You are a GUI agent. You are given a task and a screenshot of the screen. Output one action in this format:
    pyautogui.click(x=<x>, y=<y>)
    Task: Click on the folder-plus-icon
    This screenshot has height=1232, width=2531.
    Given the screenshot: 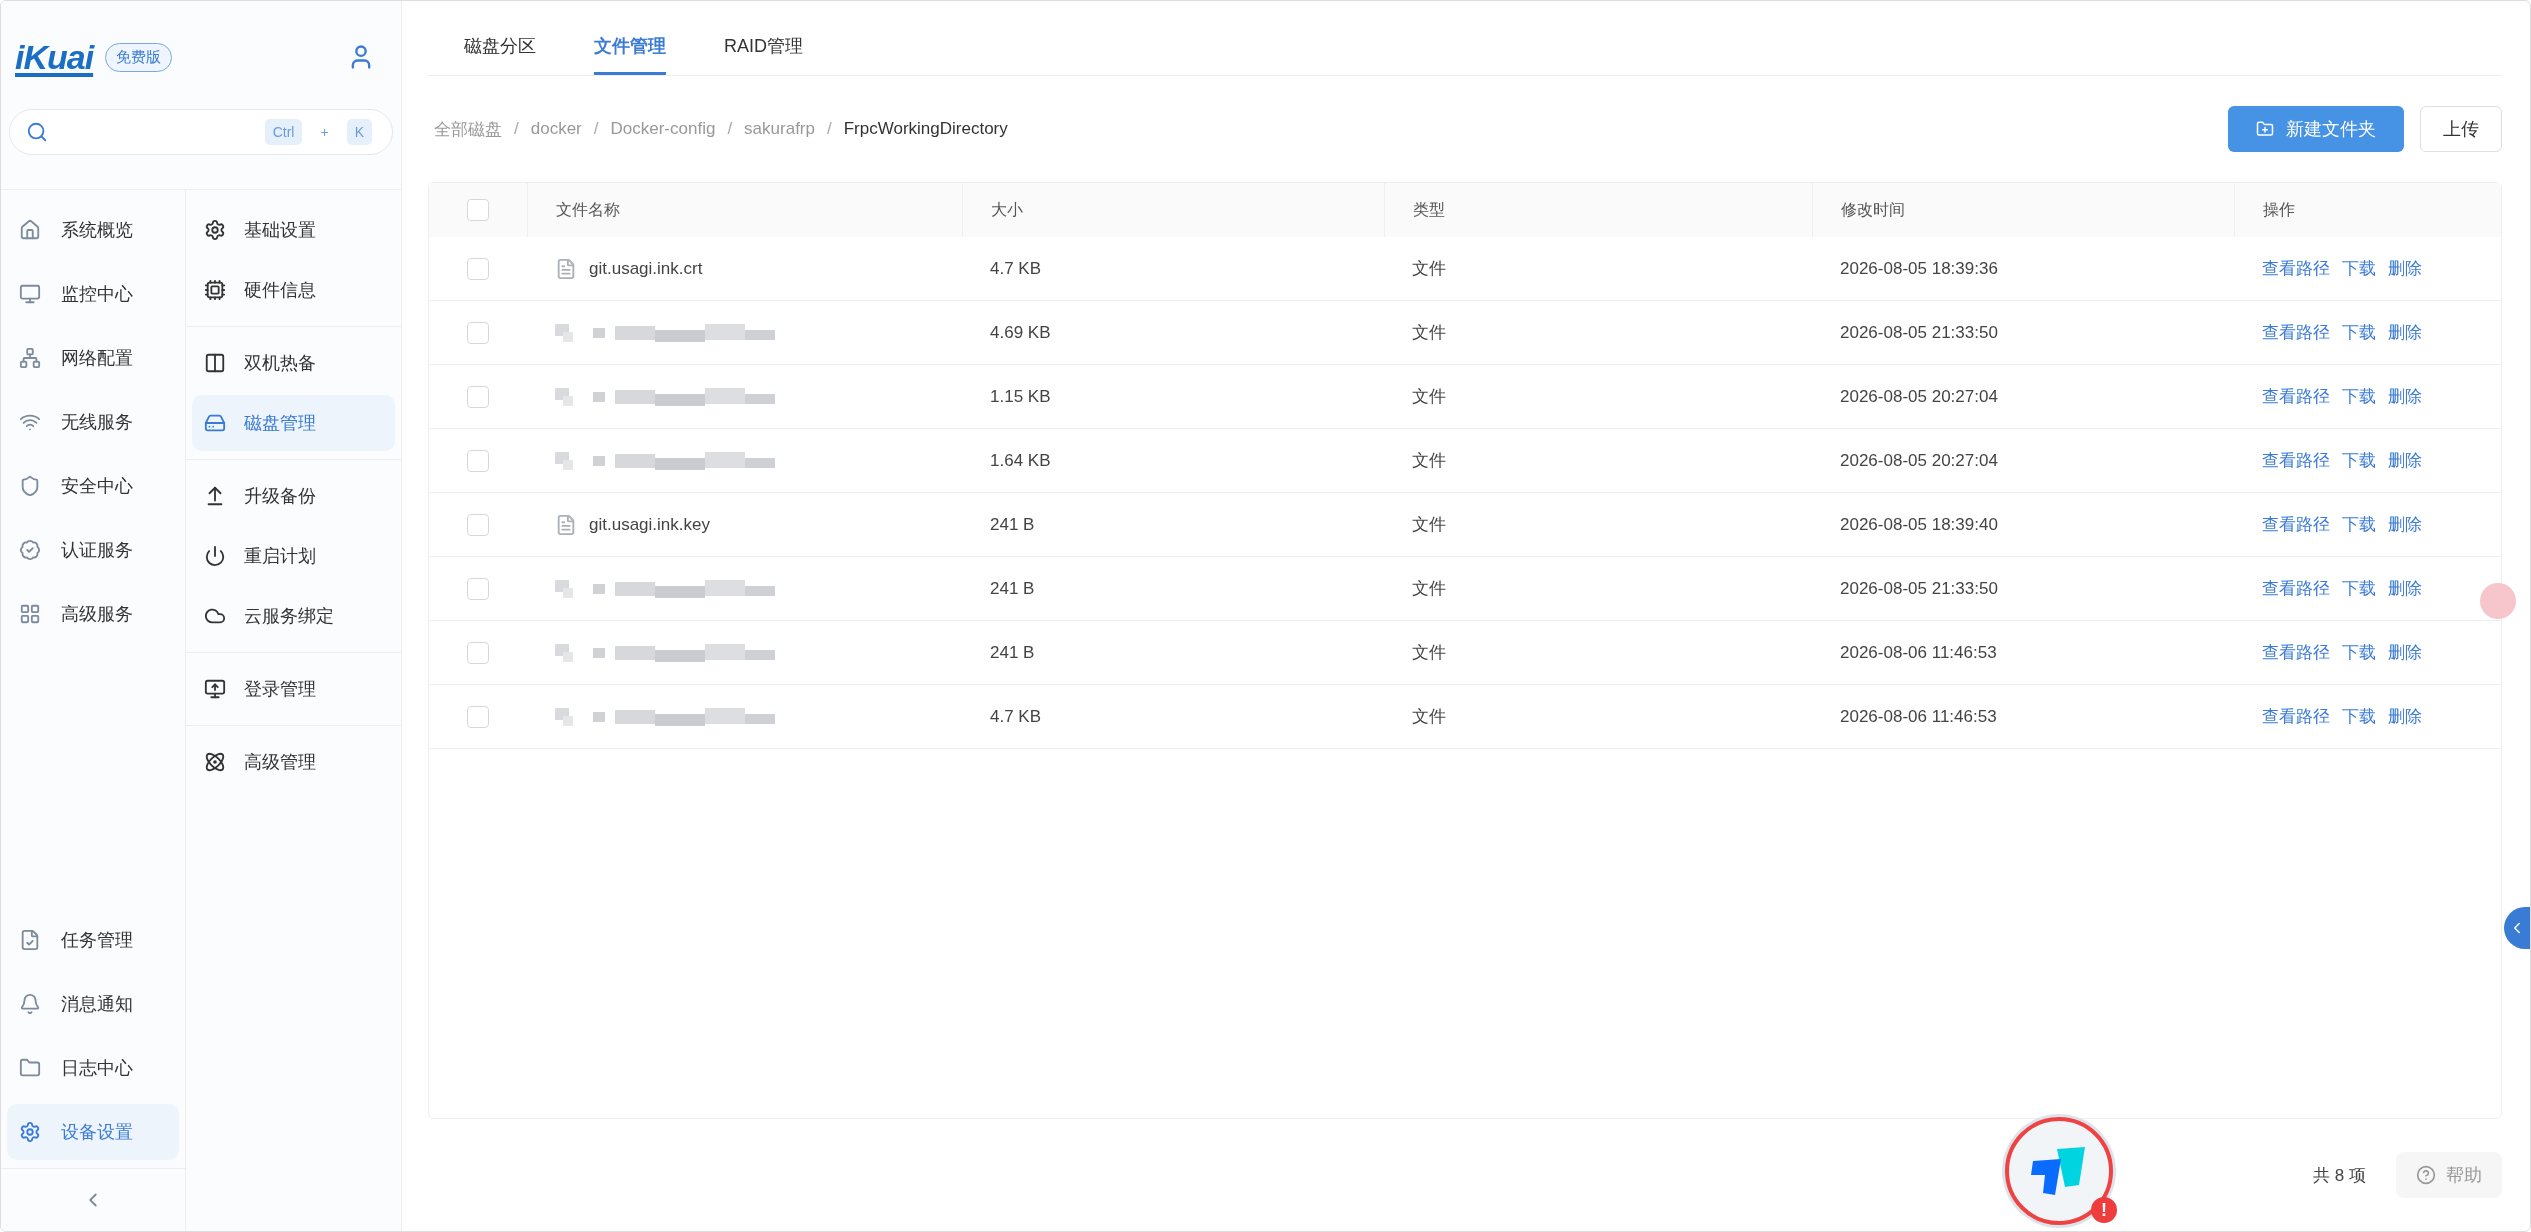 What is the action you would take?
    pyautogui.click(x=2265, y=129)
    